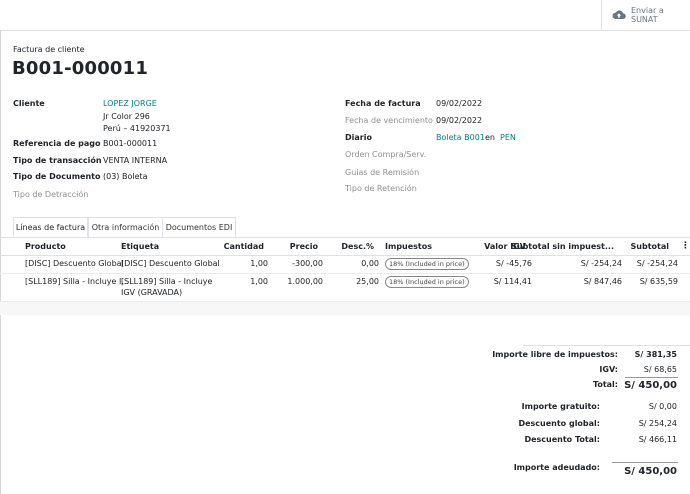  Describe the element at coordinates (645, 462) in the screenshot. I see `amount-due-divider` at that location.